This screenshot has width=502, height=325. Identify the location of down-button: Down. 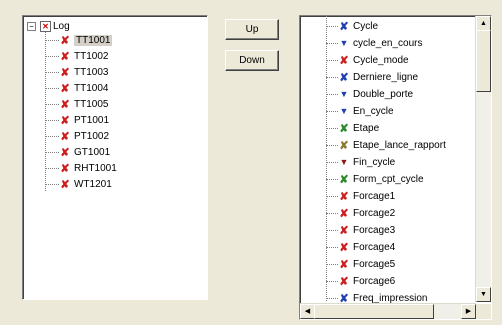
(252, 60).